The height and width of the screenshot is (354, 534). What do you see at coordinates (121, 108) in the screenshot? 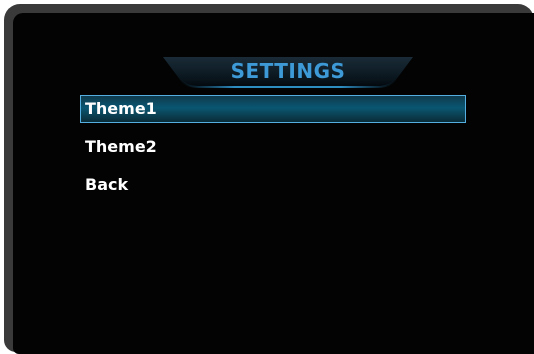
I see `menu-item-label: Theme1` at bounding box center [121, 108].